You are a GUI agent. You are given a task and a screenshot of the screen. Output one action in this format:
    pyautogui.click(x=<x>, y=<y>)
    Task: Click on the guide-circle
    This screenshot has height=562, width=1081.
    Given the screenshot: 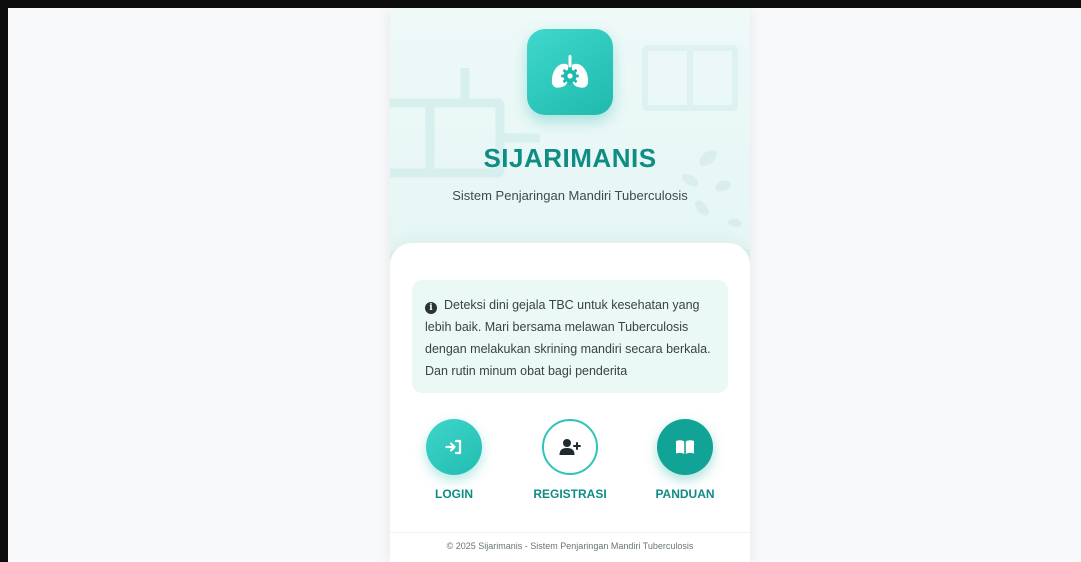 What is the action you would take?
    pyautogui.click(x=685, y=447)
    